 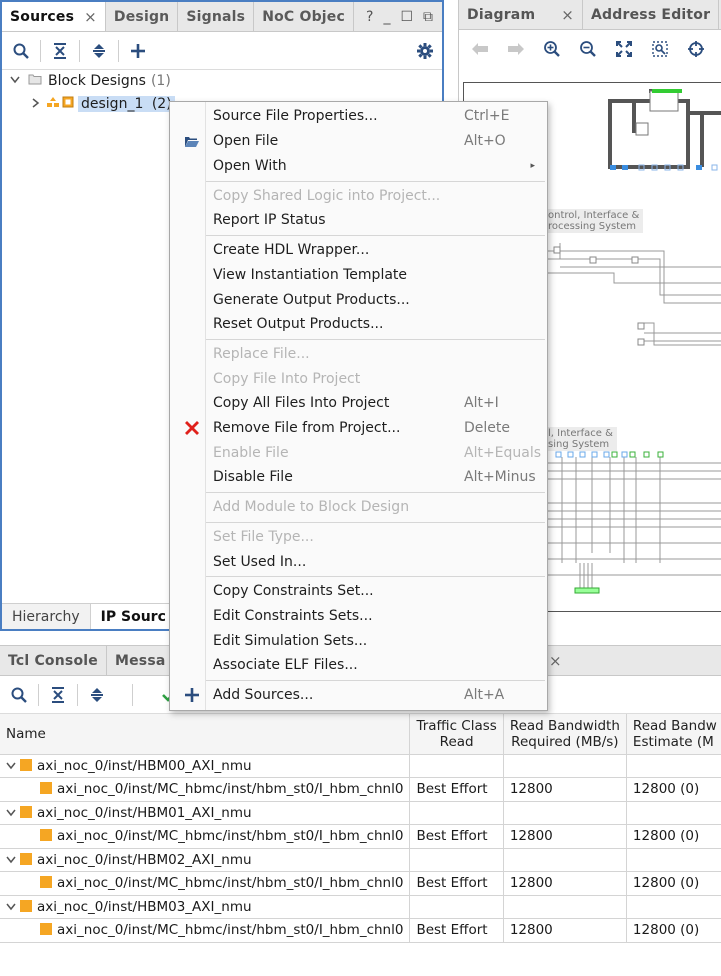 What do you see at coordinates (521, 14) in the screenshot?
I see `tab-diagram: Diagram ×` at bounding box center [521, 14].